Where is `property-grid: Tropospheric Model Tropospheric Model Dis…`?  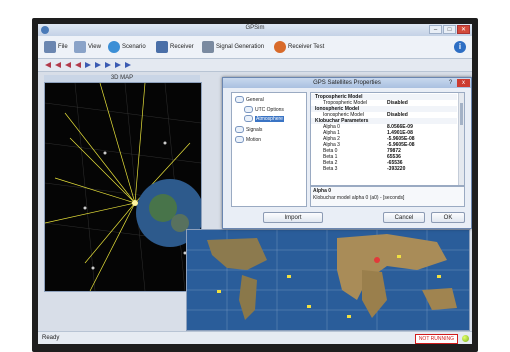
property-grid: Tropospheric Model Tropospheric Model Dis… is located at coordinates (387, 139).